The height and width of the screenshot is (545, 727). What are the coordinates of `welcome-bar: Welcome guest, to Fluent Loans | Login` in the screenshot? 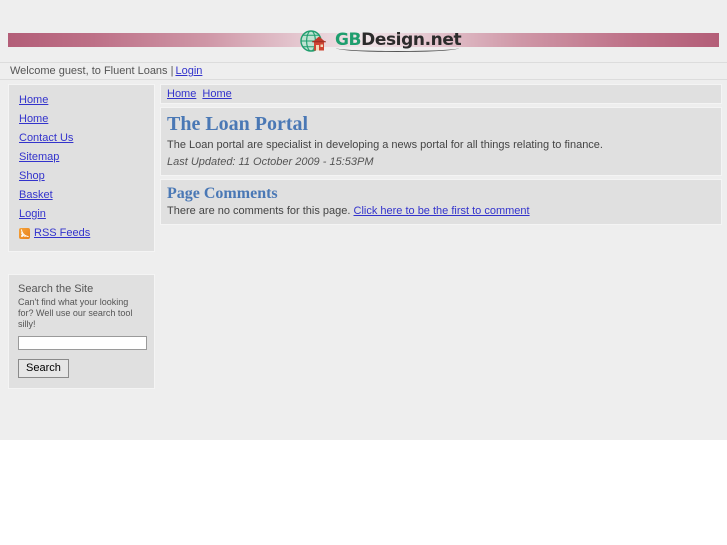 It's located at (363, 71).